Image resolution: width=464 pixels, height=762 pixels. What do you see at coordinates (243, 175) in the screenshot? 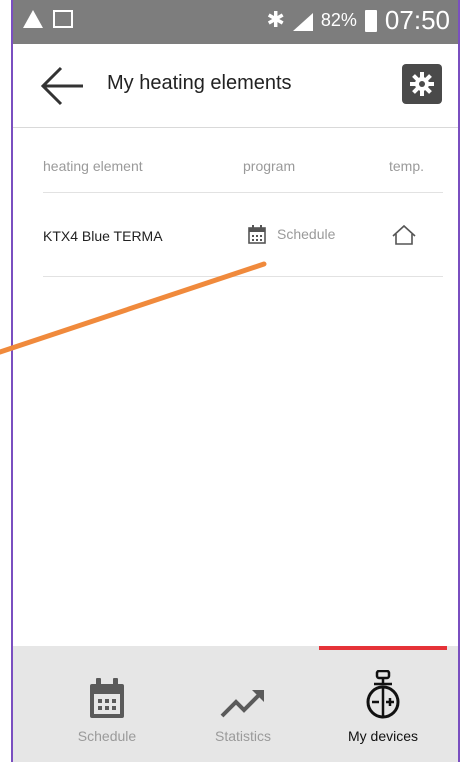
I see `table-header: heating element program temp.` at bounding box center [243, 175].